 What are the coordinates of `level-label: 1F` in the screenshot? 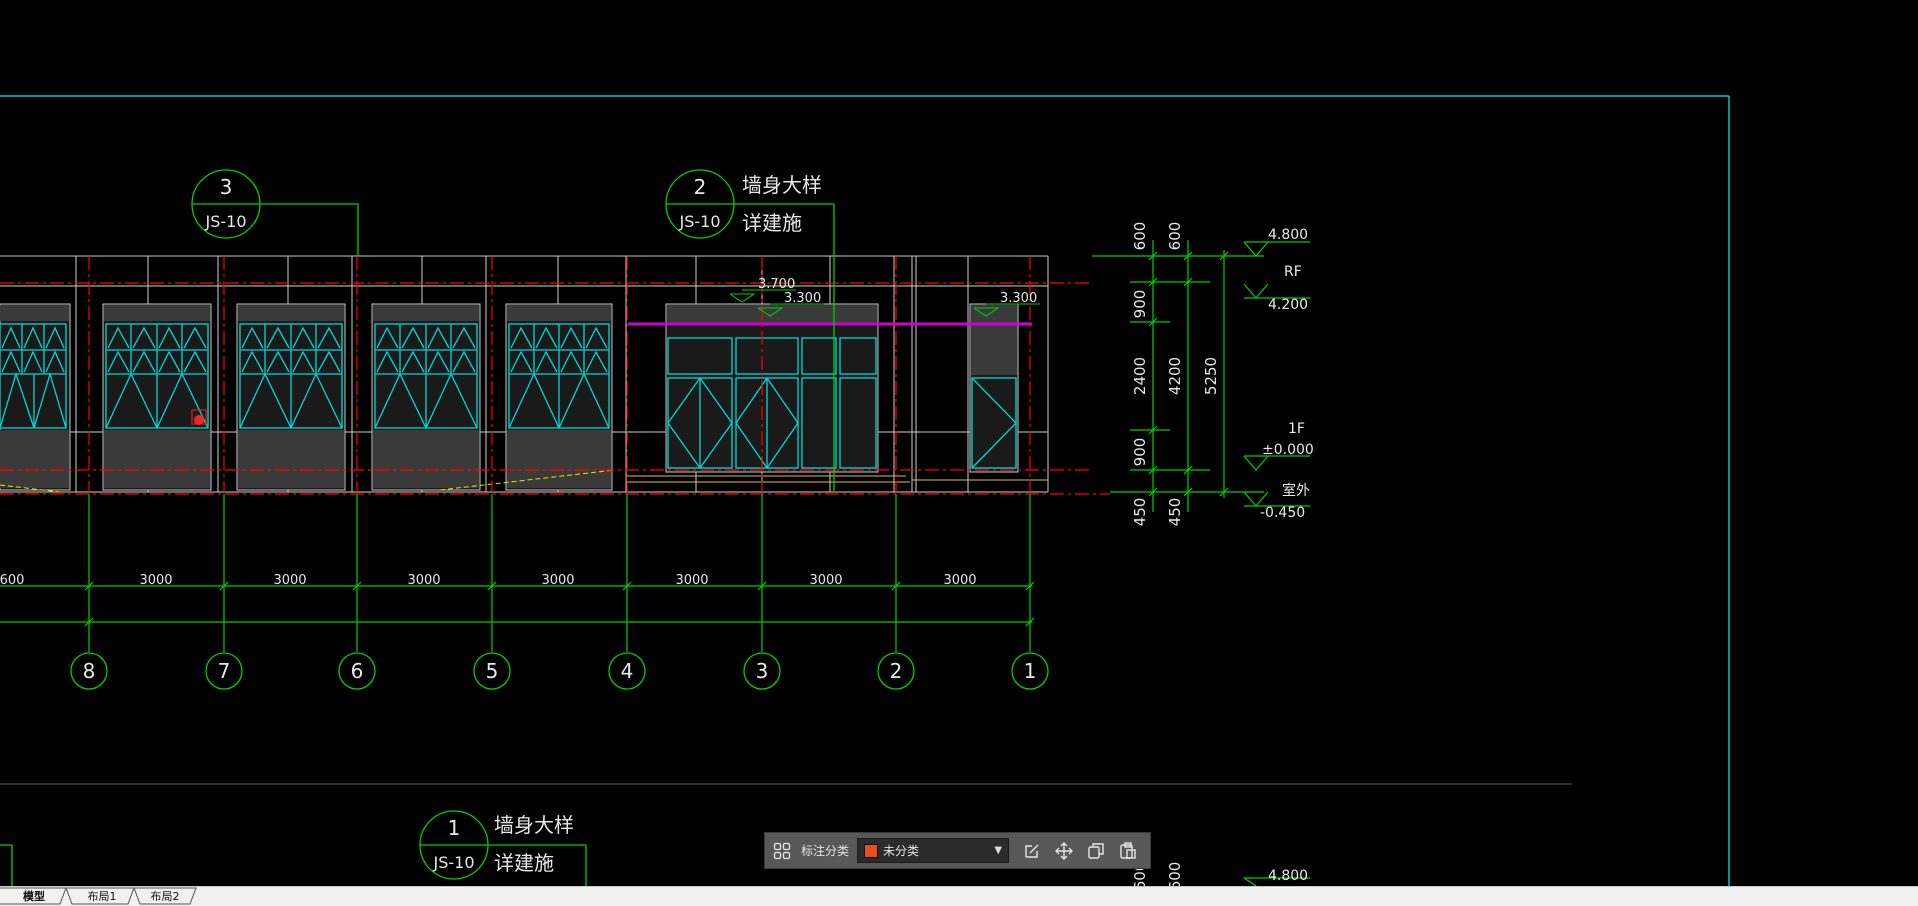 It's located at (1296, 429).